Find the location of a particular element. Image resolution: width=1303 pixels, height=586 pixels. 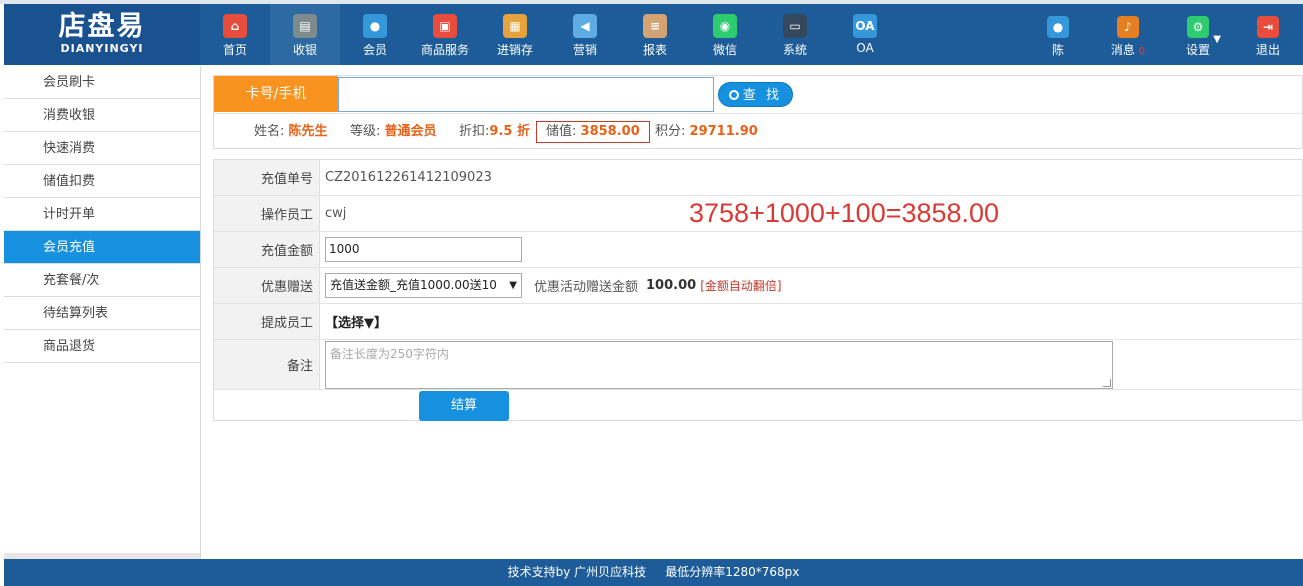

promo-bonus-value: 100.00 is located at coordinates (671, 285).